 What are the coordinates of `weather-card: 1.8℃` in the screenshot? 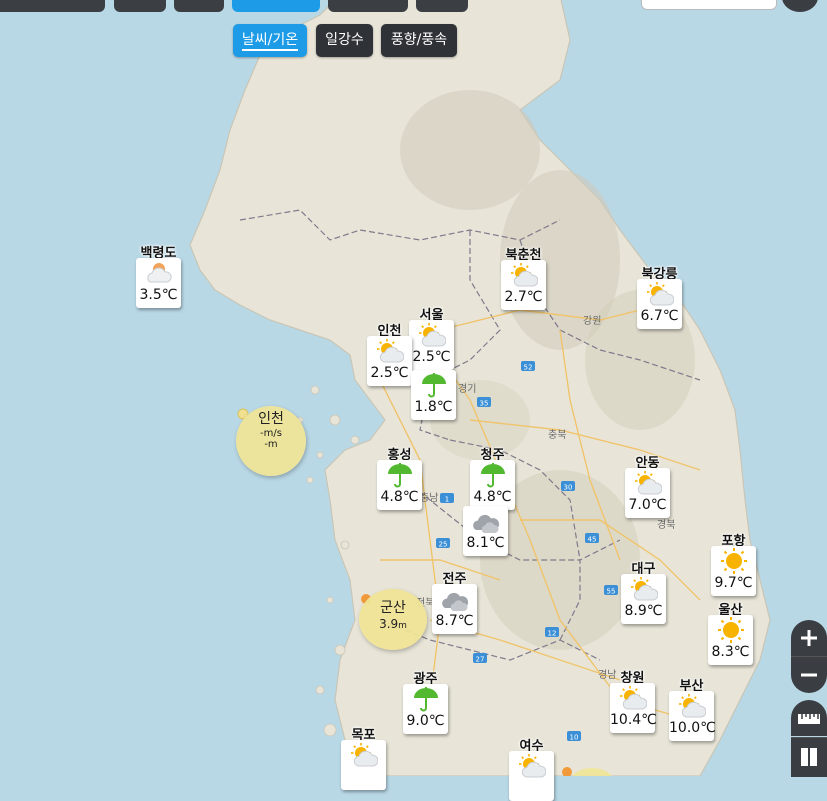 It's located at (433, 395).